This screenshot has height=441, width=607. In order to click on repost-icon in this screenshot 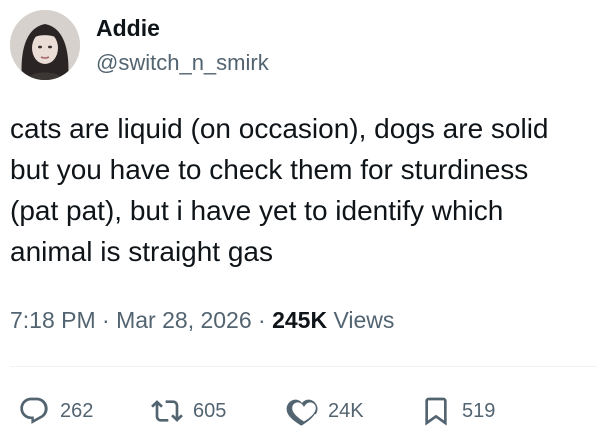, I will do `click(167, 411)`.